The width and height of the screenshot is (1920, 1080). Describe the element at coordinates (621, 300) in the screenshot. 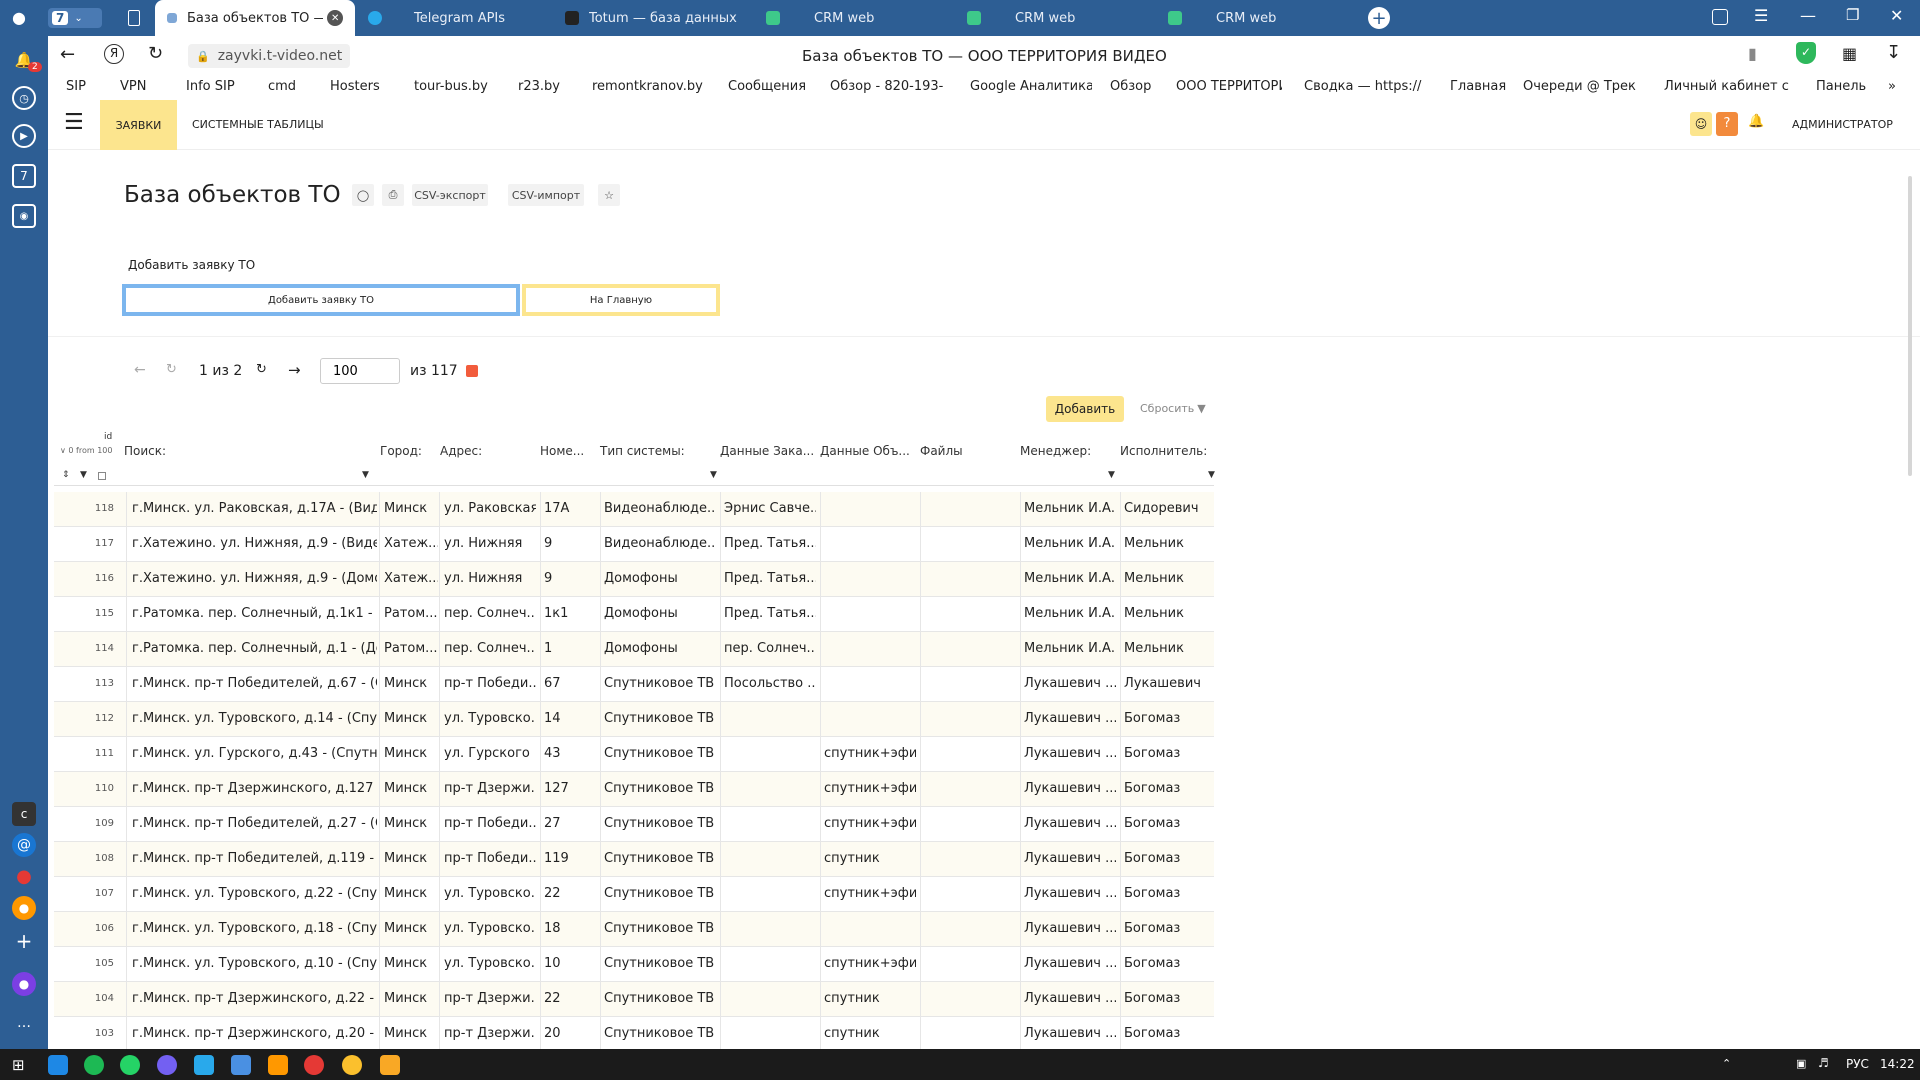

I see `home-button: На Главную` at that location.